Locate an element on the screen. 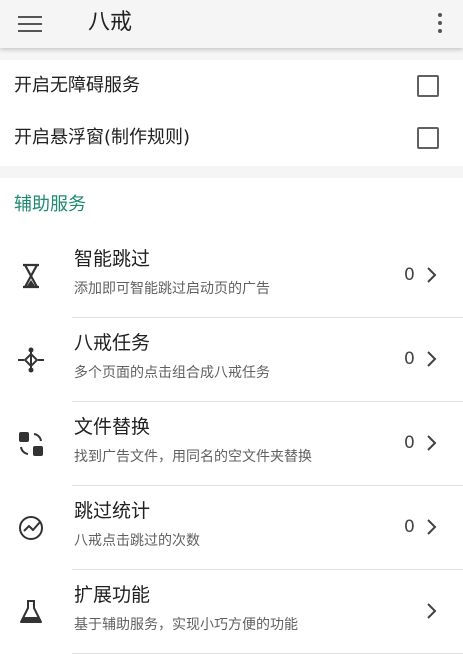 Image resolution: width=463 pixels, height=656 pixels. toggle-accessibility-service: 开启无障碍服务 is located at coordinates (231, 86).